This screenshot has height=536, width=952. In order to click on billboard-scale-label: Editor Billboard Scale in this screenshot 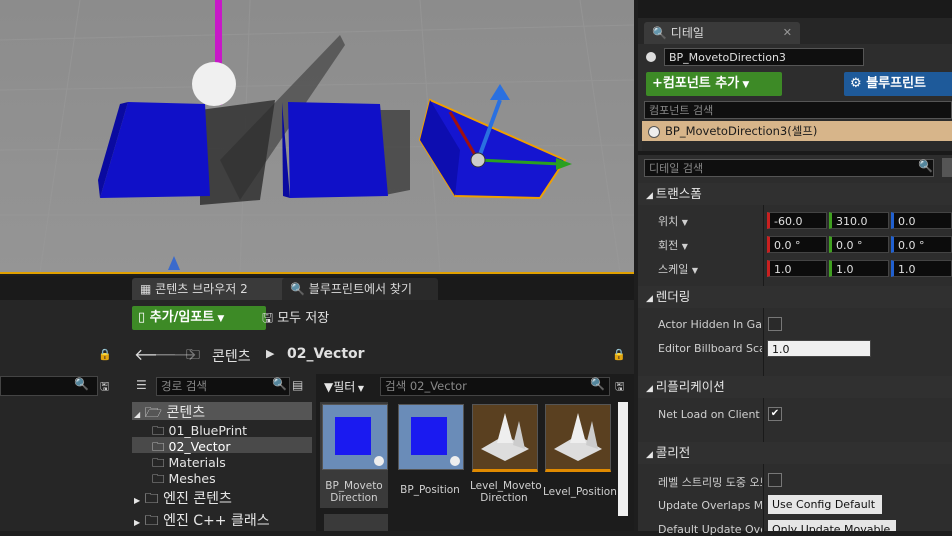, I will do `click(710, 348)`.